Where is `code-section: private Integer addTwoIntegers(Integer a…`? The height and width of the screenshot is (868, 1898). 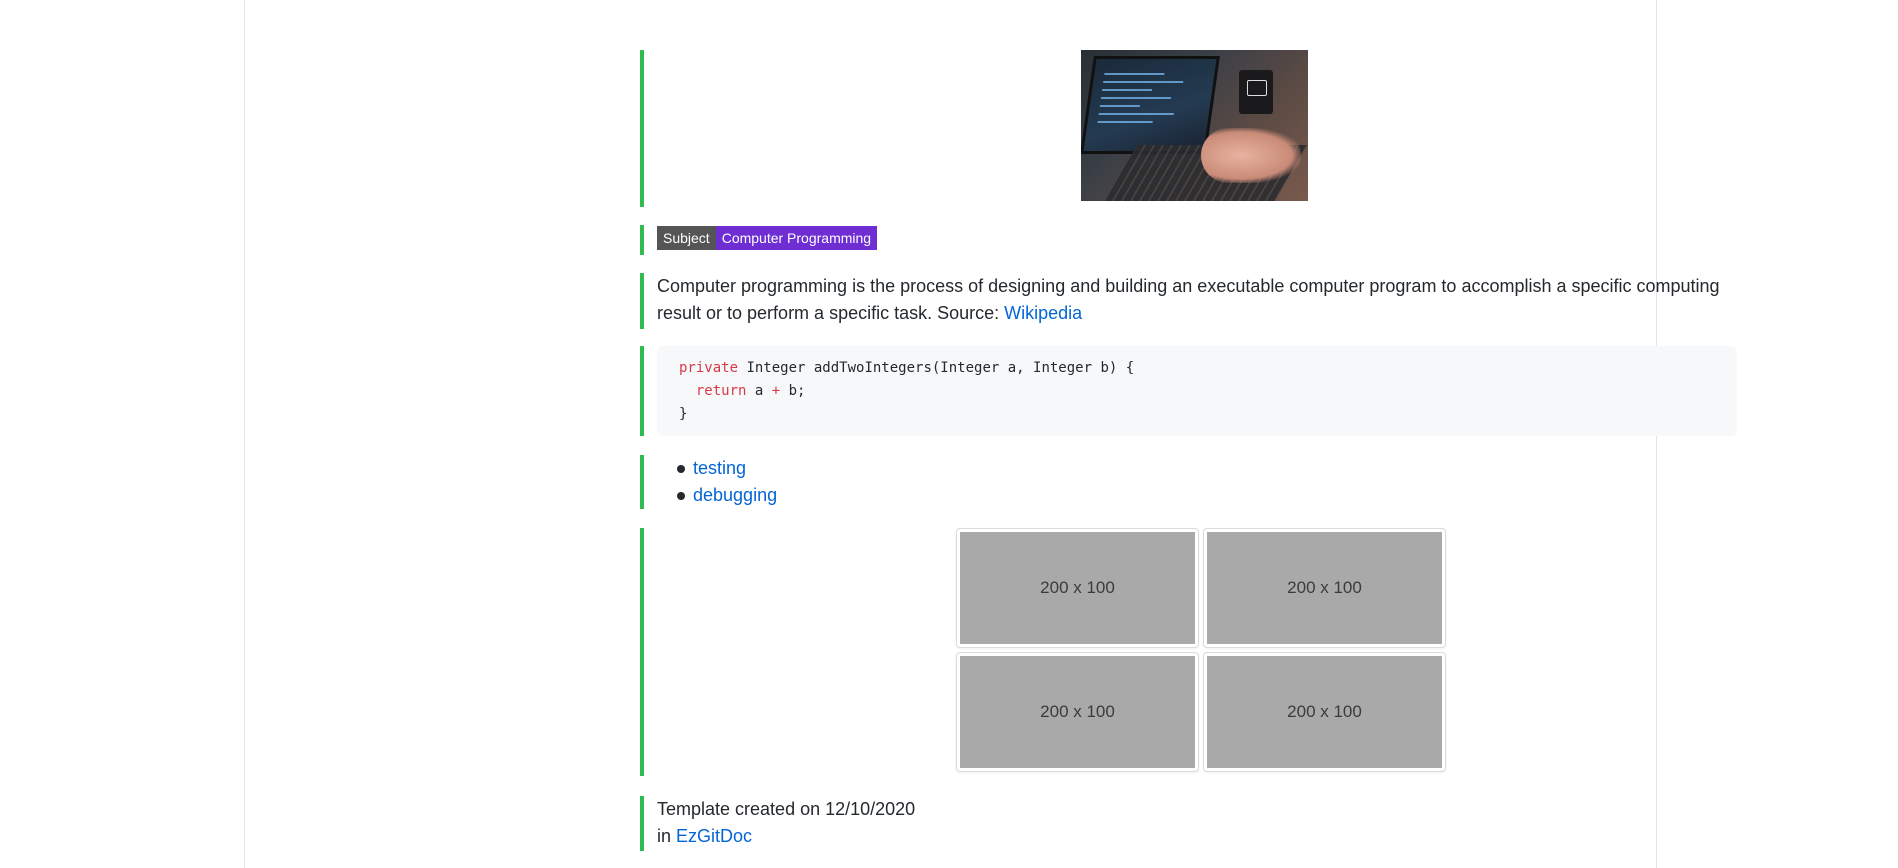
code-section: private Integer addTwoIntegers(Integer a… is located at coordinates (1188, 391).